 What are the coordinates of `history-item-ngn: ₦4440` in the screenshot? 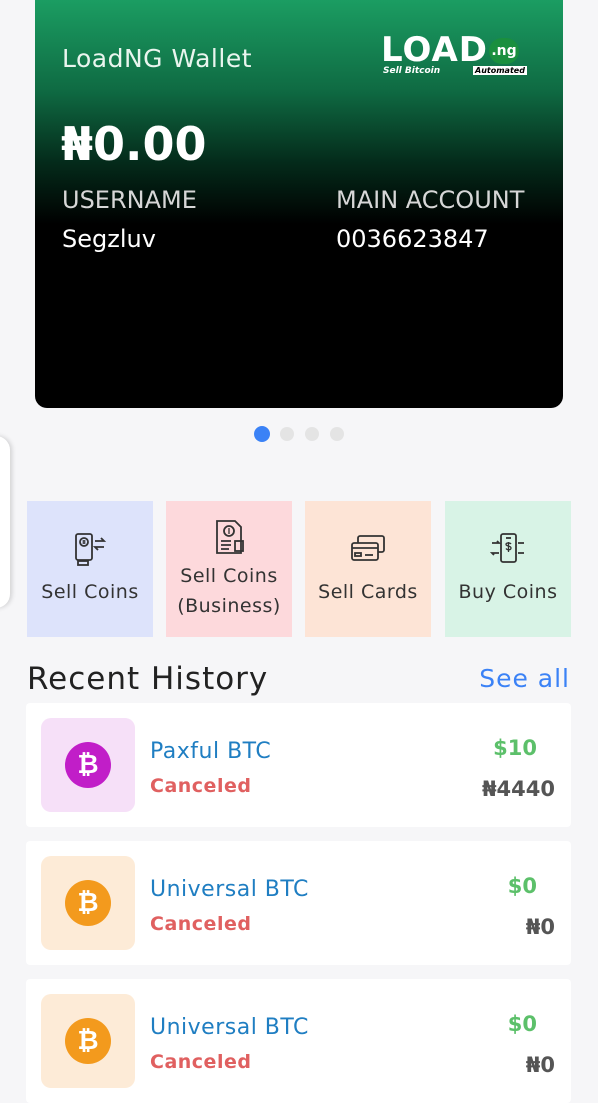 It's located at (518, 789).